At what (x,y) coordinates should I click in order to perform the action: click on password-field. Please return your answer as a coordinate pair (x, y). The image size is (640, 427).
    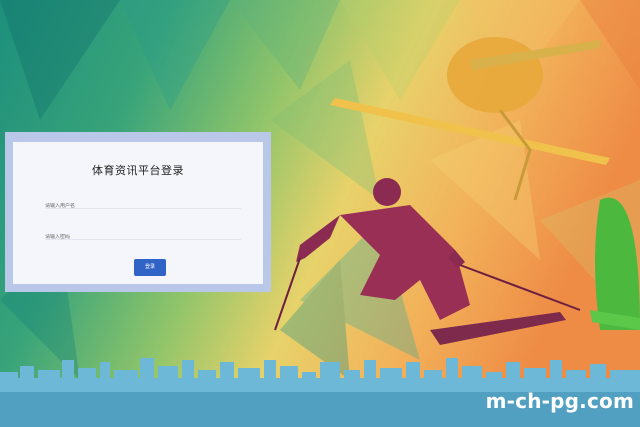
    Looking at the image, I should click on (143, 231).